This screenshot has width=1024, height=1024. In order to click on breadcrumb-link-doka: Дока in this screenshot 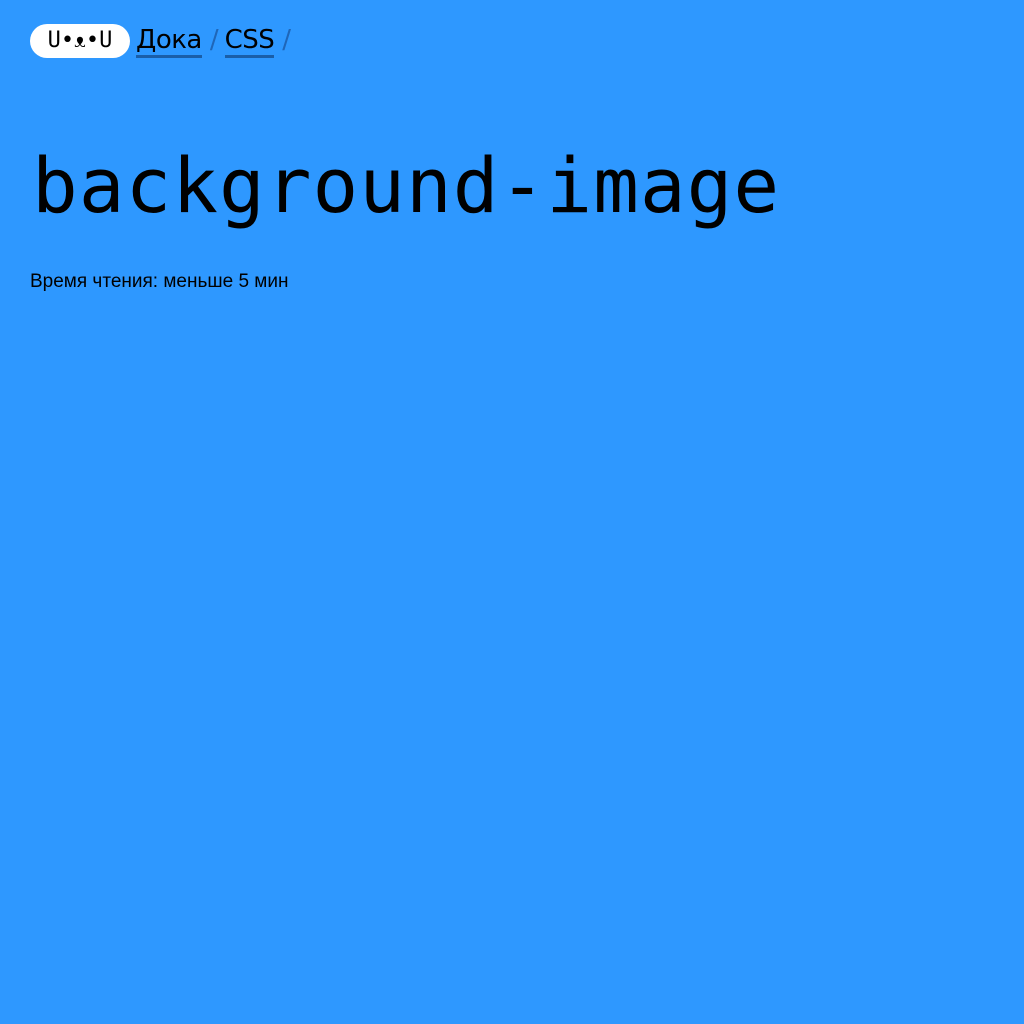, I will do `click(169, 41)`.